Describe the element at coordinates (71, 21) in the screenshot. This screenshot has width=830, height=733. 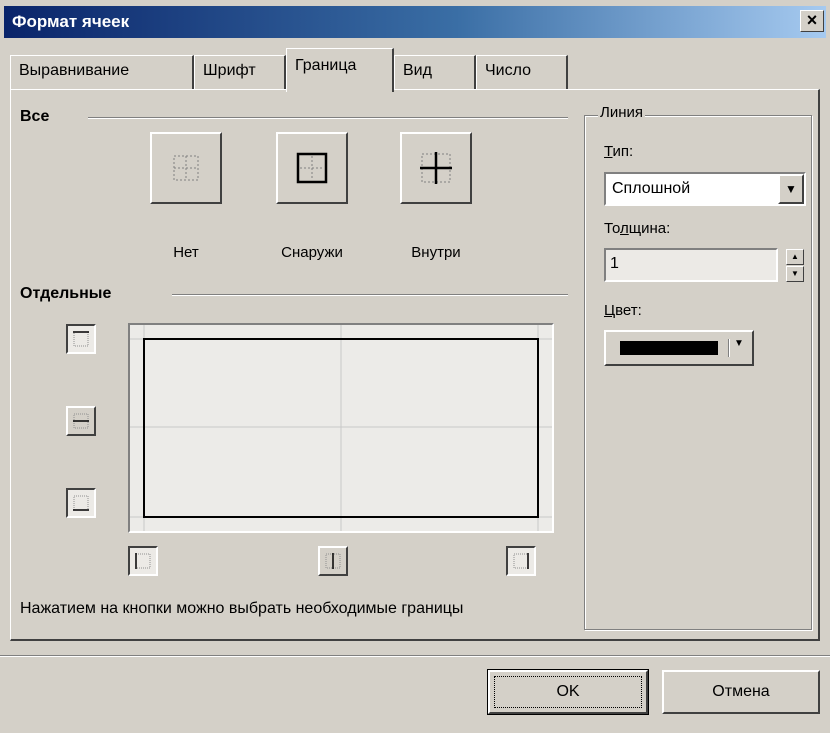
I see `window-title: Формат ячеек` at that location.